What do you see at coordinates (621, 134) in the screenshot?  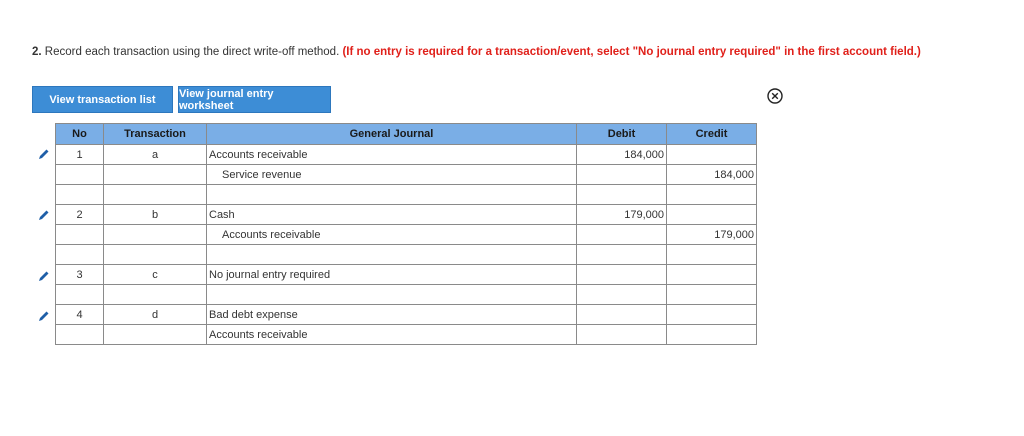 I see `header-debit: Debit` at bounding box center [621, 134].